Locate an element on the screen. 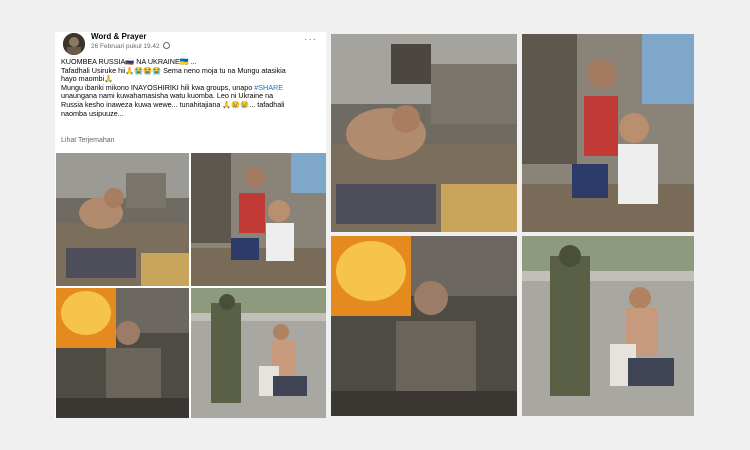 The height and width of the screenshot is (450, 750). more-options-icon: ··· is located at coordinates (310, 39).